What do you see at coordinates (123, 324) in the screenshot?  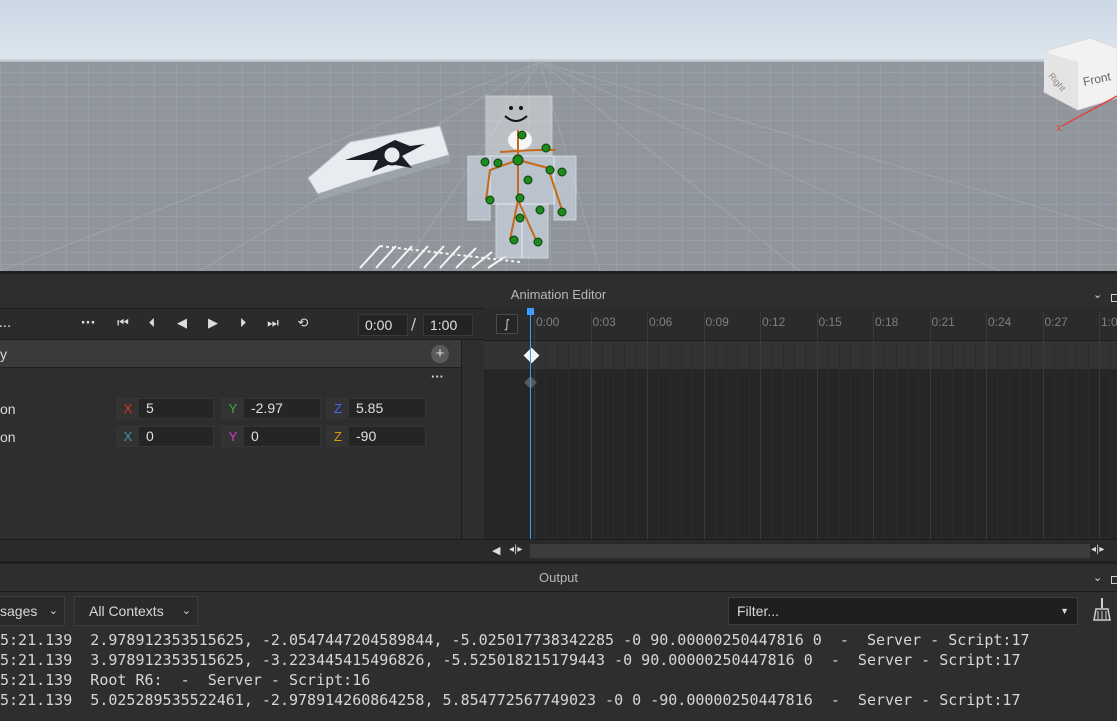 I see `skip-to-start-icon: ⏮` at bounding box center [123, 324].